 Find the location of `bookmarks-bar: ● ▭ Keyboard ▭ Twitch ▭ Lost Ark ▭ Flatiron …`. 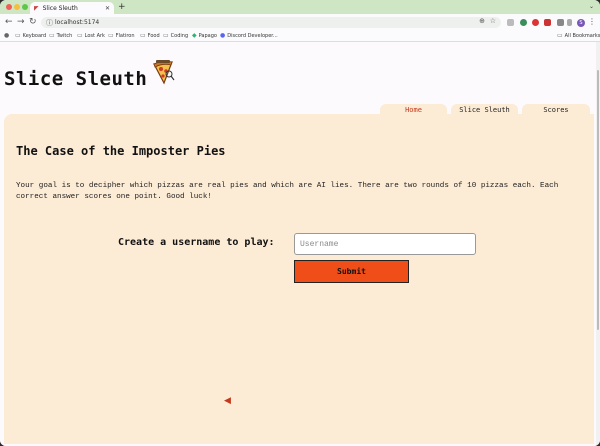

bookmarks-bar: ● ▭ Keyboard ▭ Twitch ▭ Lost Ark ▭ Flatiron … is located at coordinates (300, 36).